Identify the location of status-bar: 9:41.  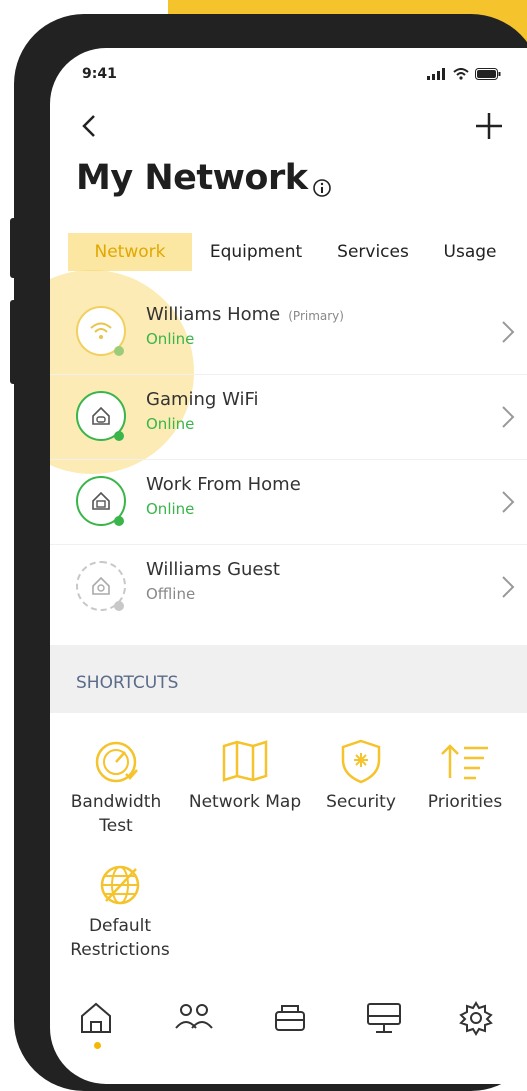
(301, 76).